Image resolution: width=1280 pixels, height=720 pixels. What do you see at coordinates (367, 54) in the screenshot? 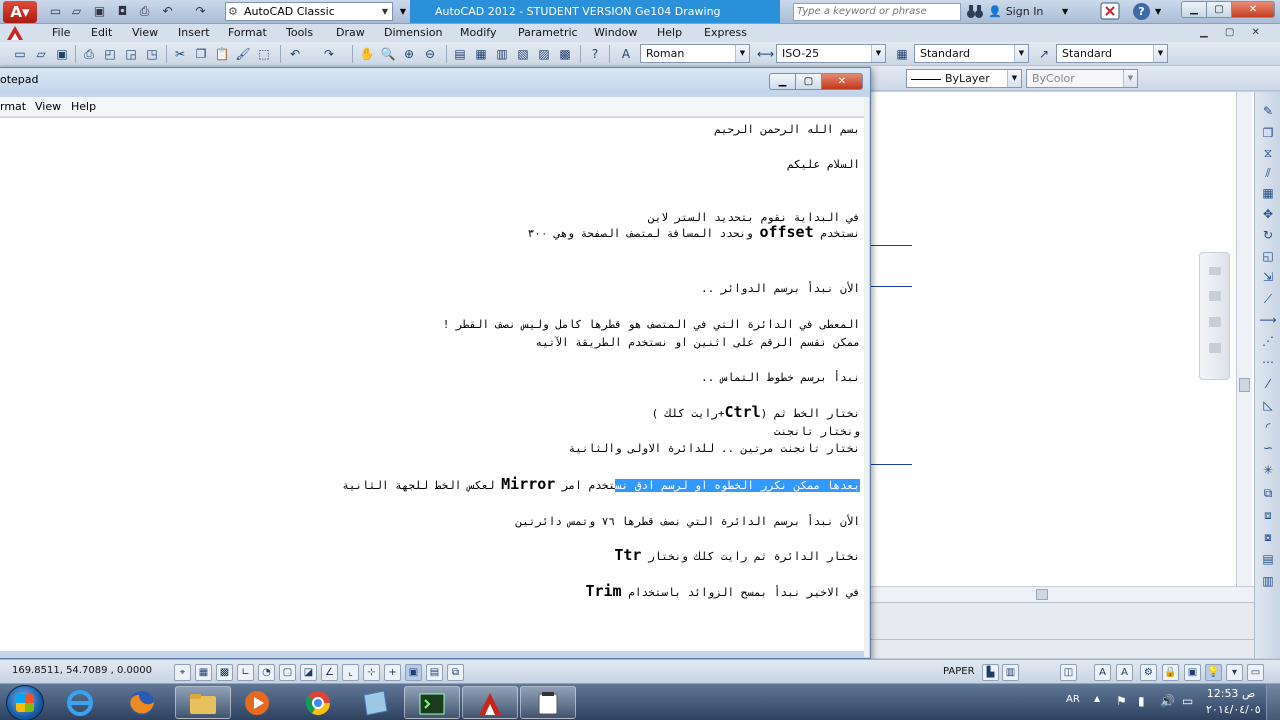
I see `pan-icon: ✋` at bounding box center [367, 54].